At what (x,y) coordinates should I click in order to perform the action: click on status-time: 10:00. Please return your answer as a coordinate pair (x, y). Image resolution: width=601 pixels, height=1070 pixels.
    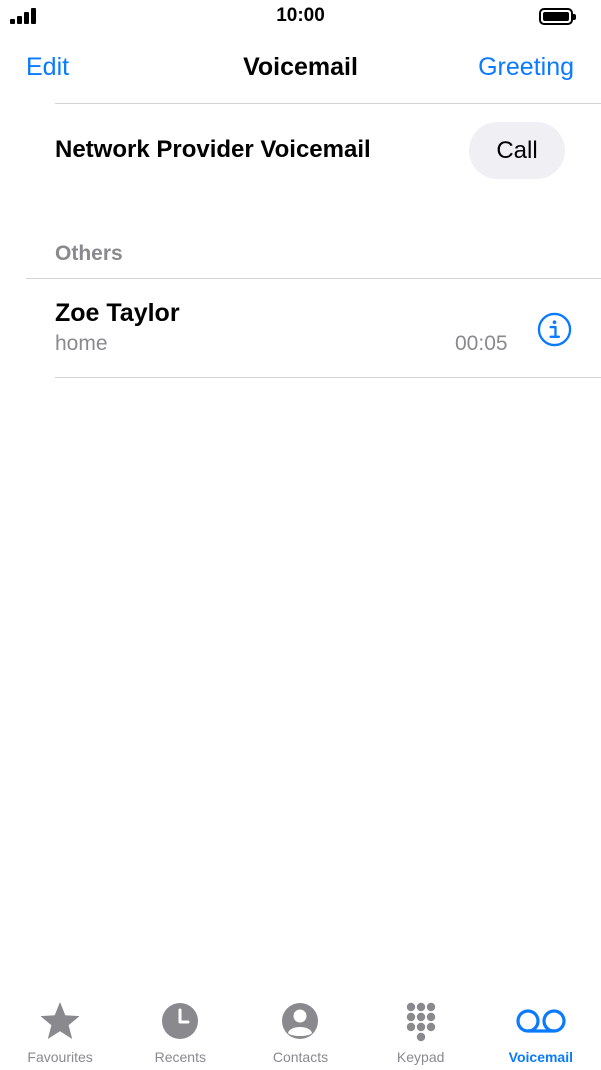
    Looking at the image, I should click on (300, 15).